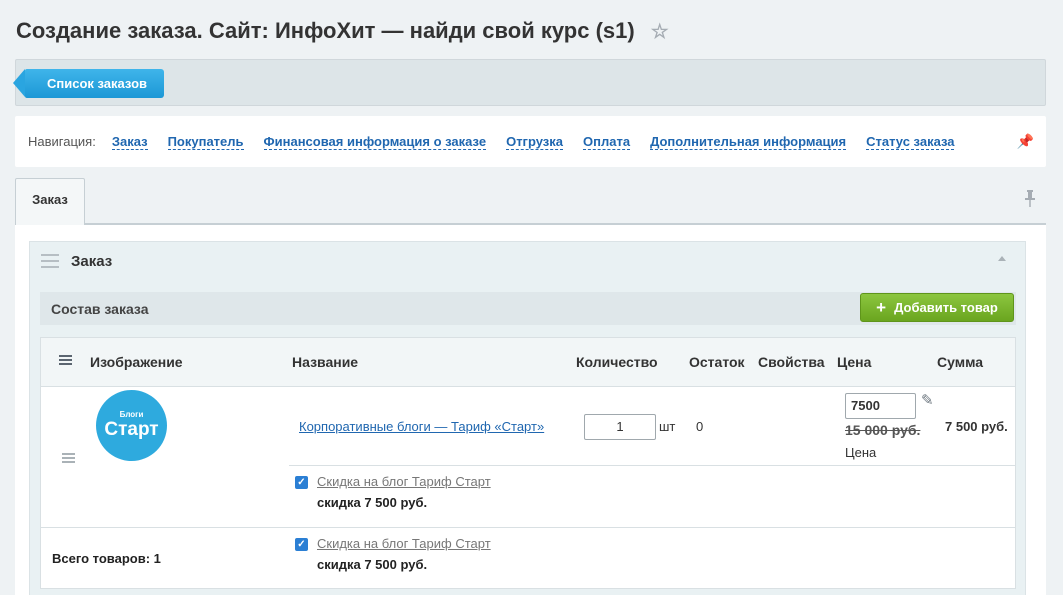 The image size is (1063, 595). Describe the element at coordinates (131, 414) in the screenshot. I see `product-image-caption: Блоги` at that location.